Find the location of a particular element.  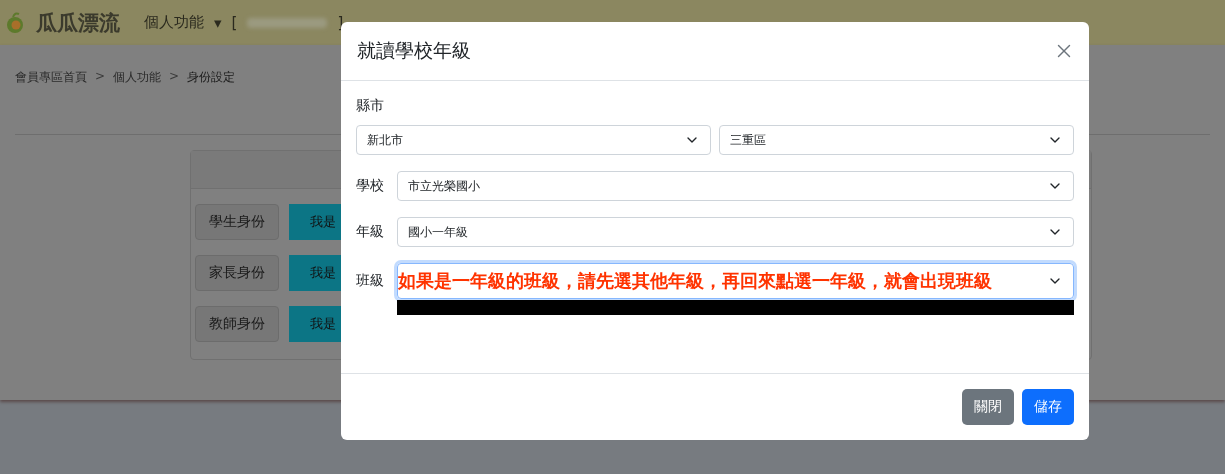

identity-label: 教師身份 is located at coordinates (237, 324).